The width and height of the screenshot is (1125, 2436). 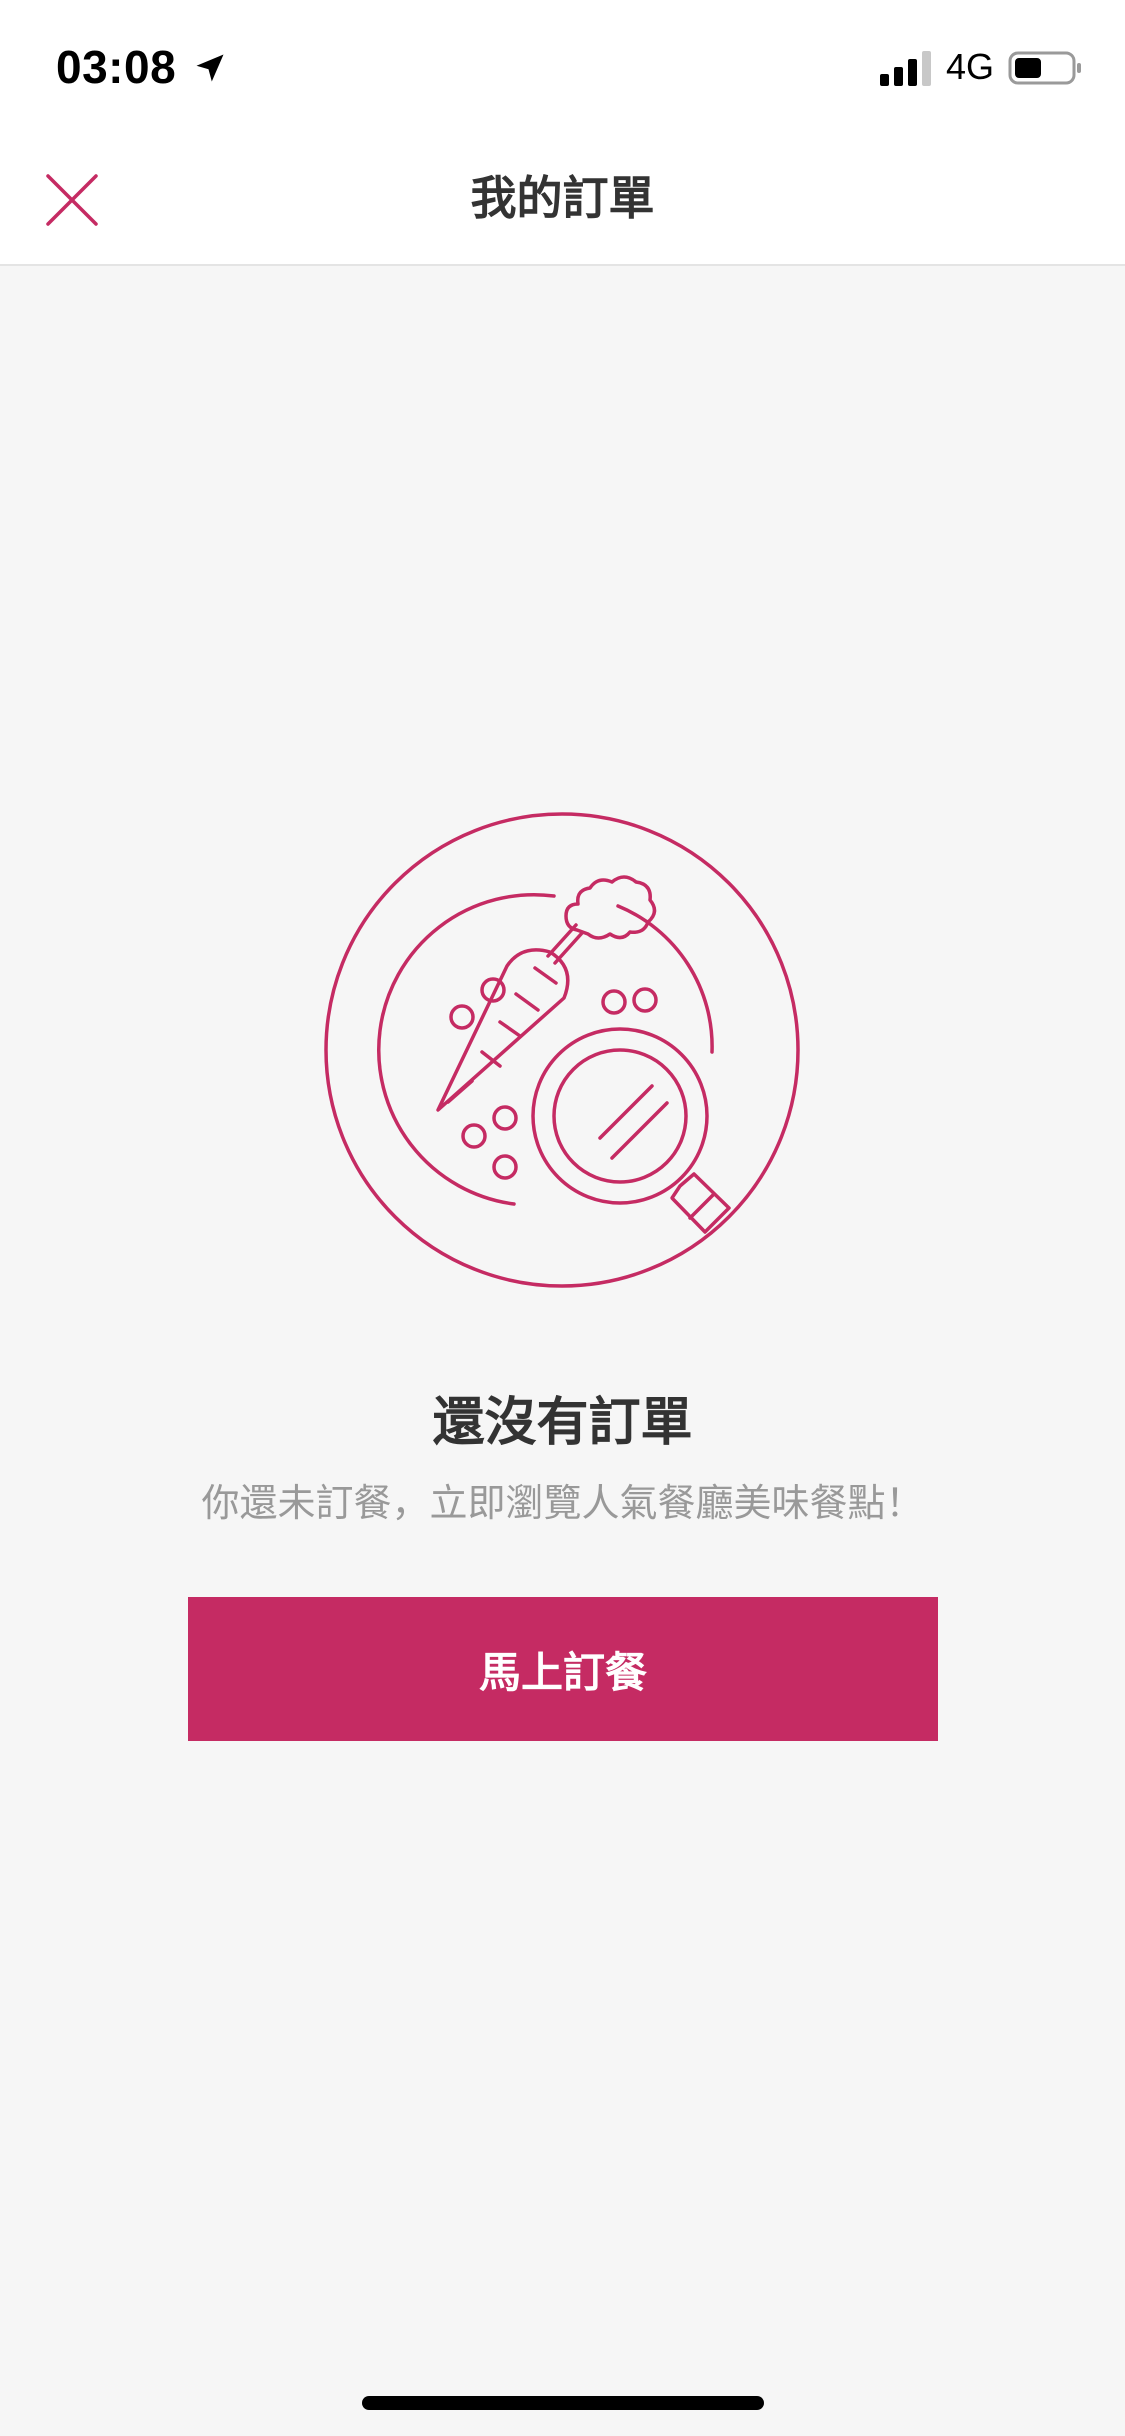 I want to click on status-bar: 03:08 4G, so click(x=562, y=66).